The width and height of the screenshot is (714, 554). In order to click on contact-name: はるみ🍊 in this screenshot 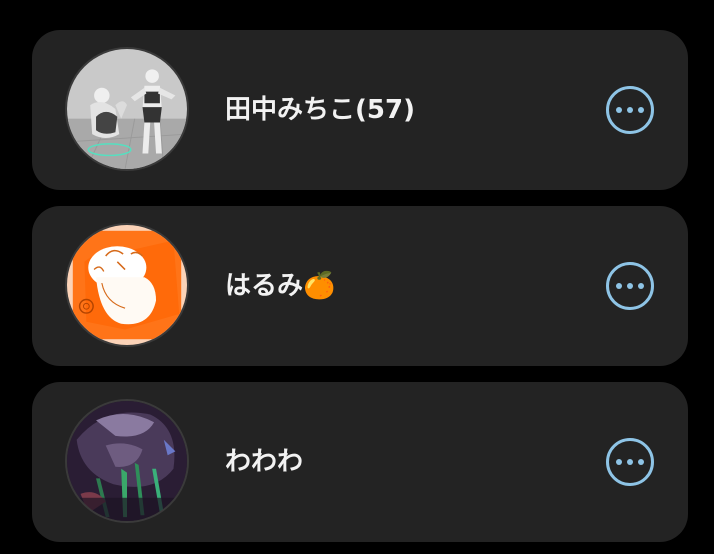, I will do `click(280, 286)`.